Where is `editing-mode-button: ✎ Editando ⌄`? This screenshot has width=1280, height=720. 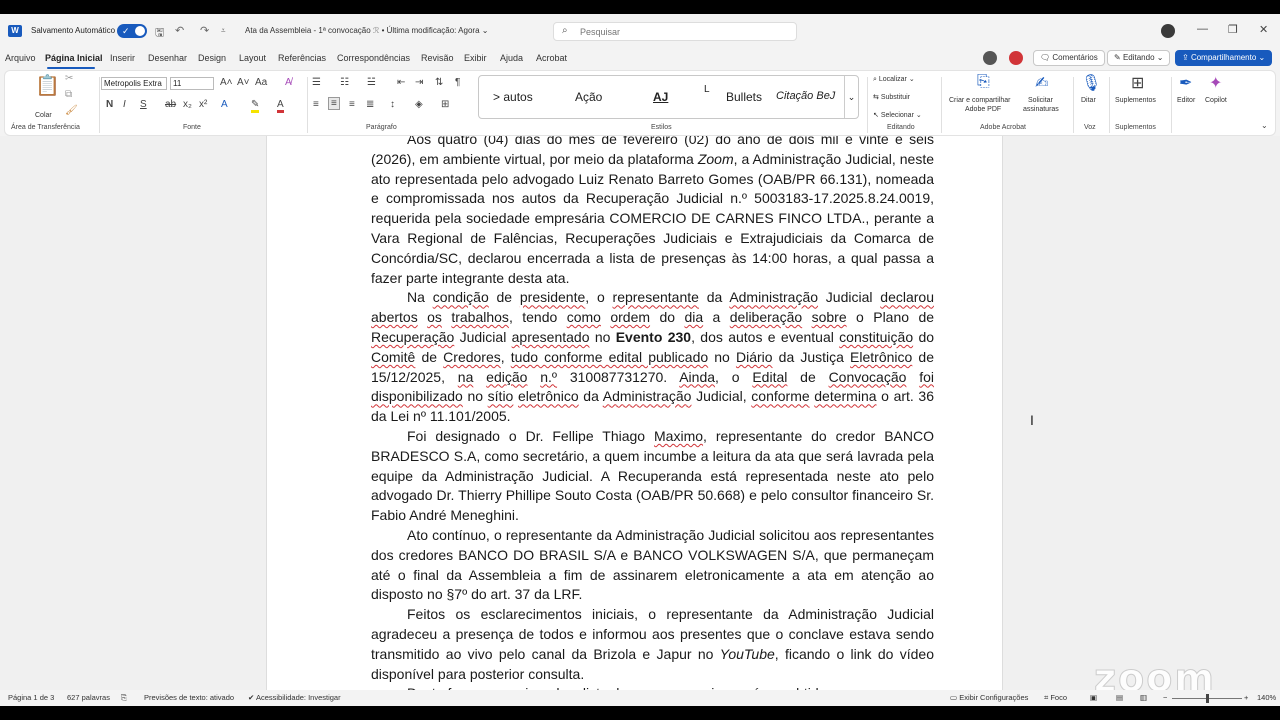
editing-mode-button: ✎ Editando ⌄ is located at coordinates (1139, 58).